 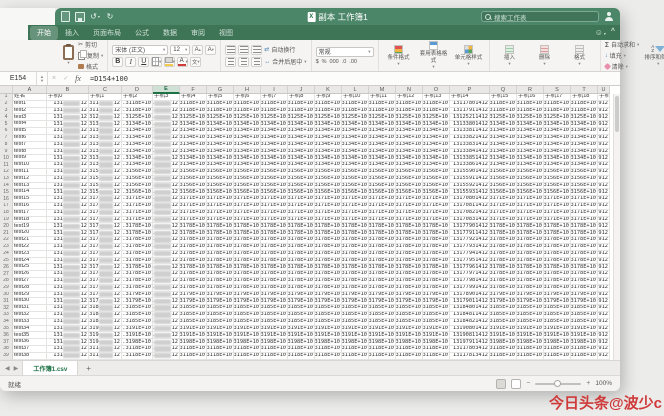 I want to click on cell: 1.3125E+10, so click(x=436, y=118).